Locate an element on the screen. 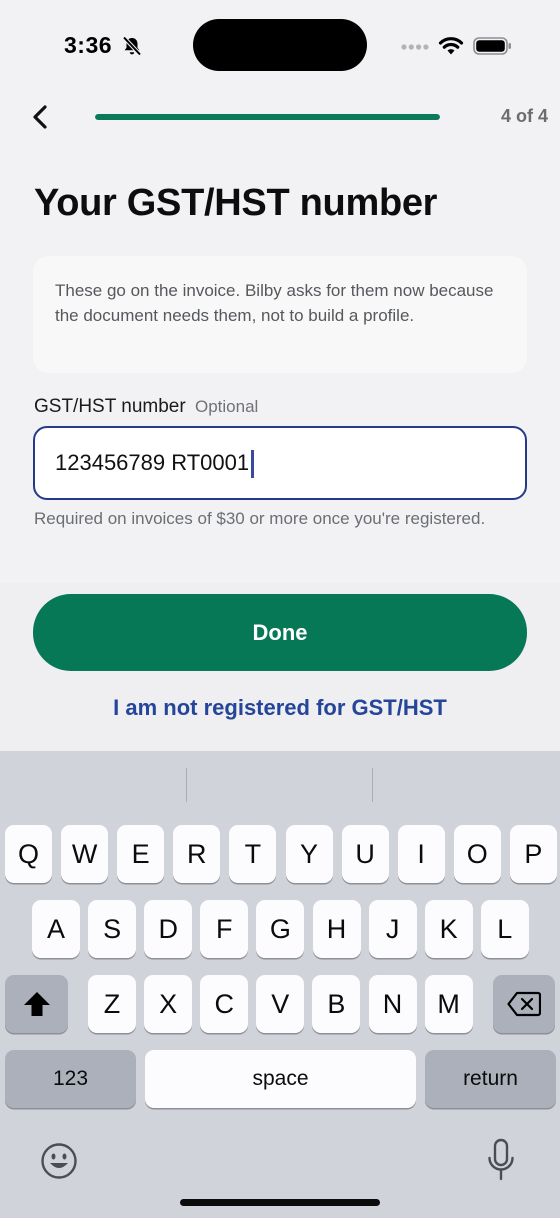 The height and width of the screenshot is (1218, 560). cellular-signal-icon is located at coordinates (415, 47).